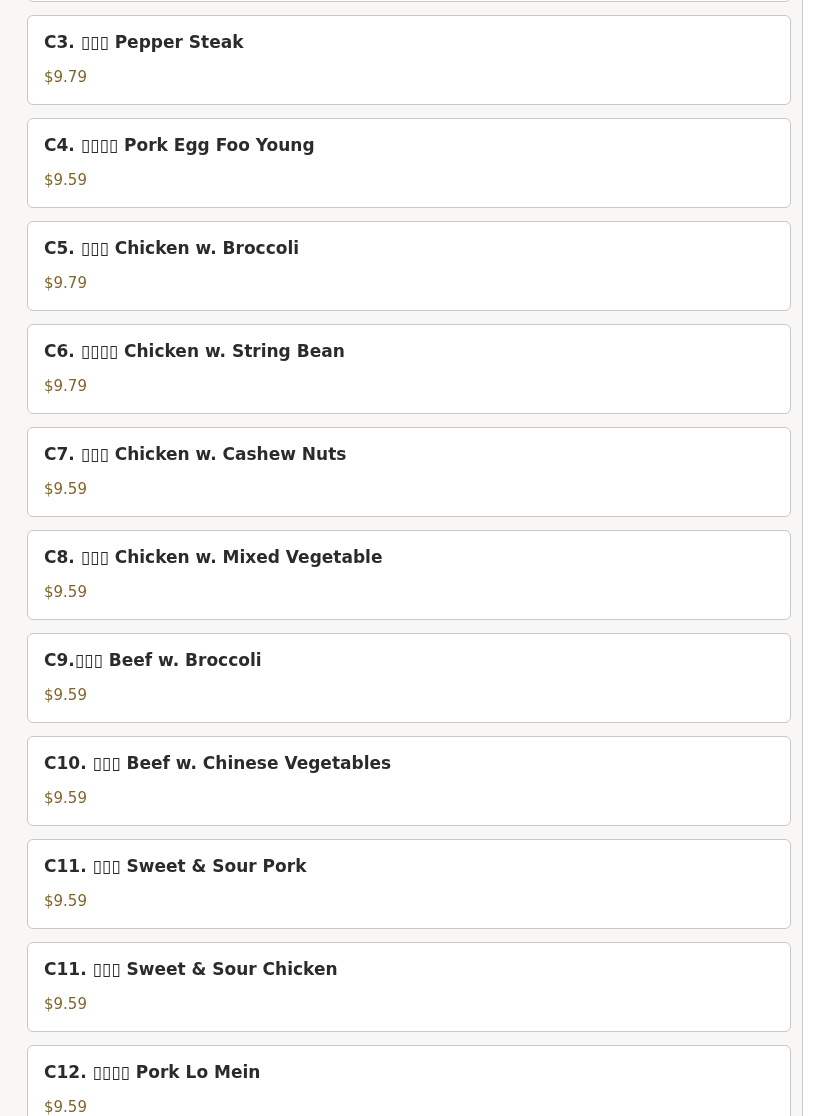 This screenshot has height=1116, width=824. What do you see at coordinates (153, 660) in the screenshot?
I see `item-title: C9.▯▯▯ Beef w. Broccoli` at bounding box center [153, 660].